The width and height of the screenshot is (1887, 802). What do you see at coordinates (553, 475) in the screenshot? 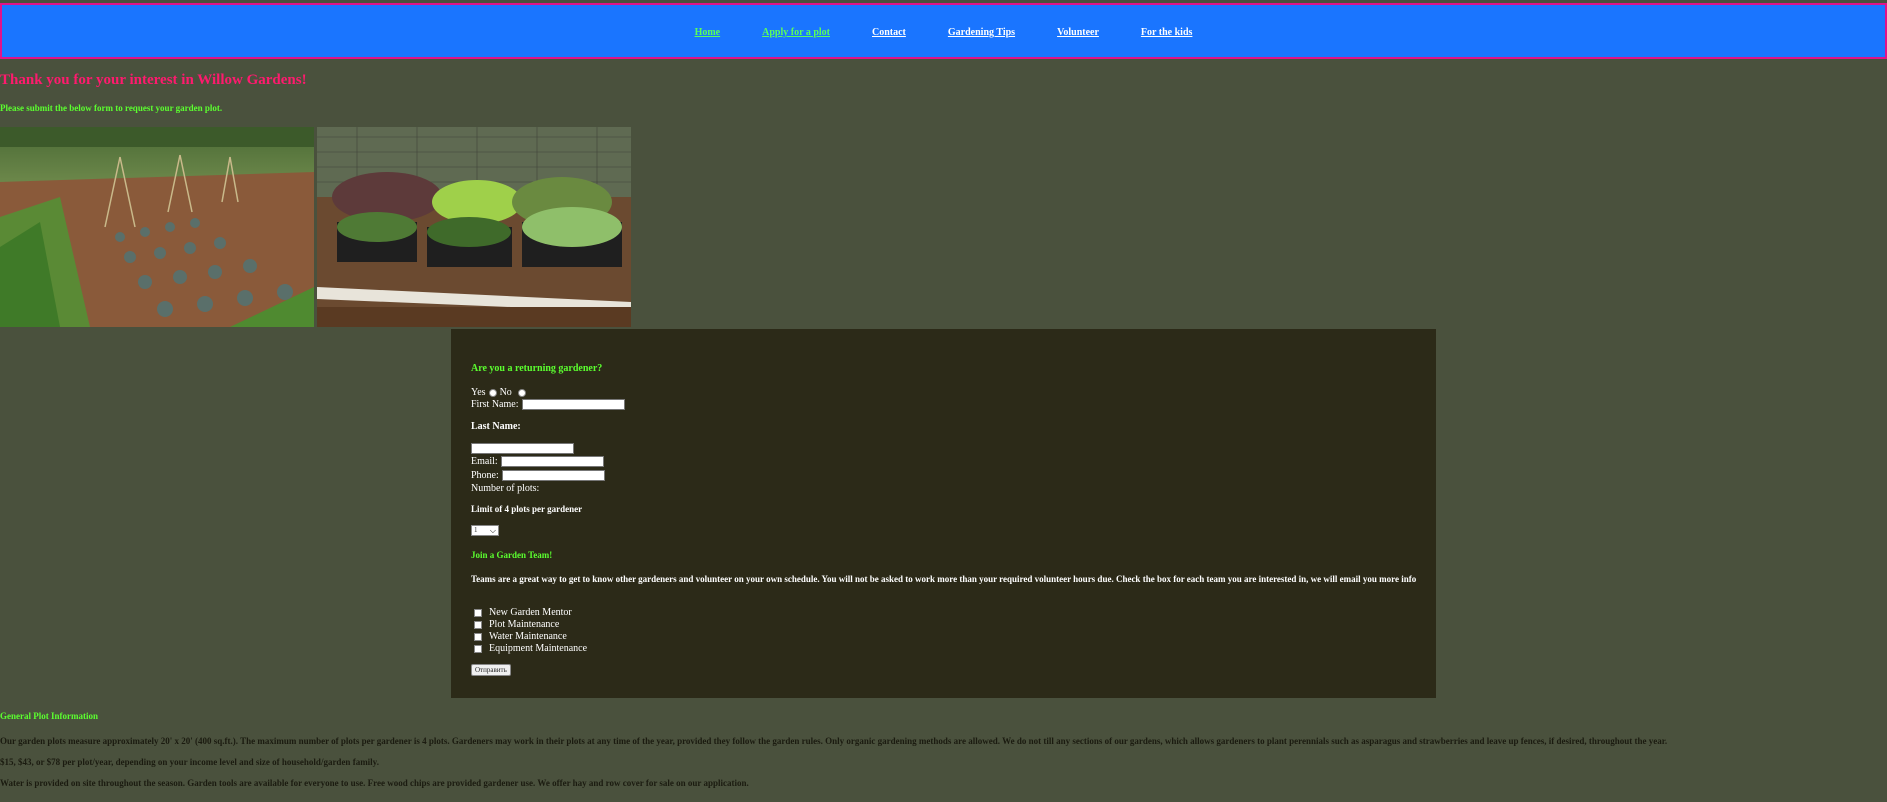
I see `phone-field` at bounding box center [553, 475].